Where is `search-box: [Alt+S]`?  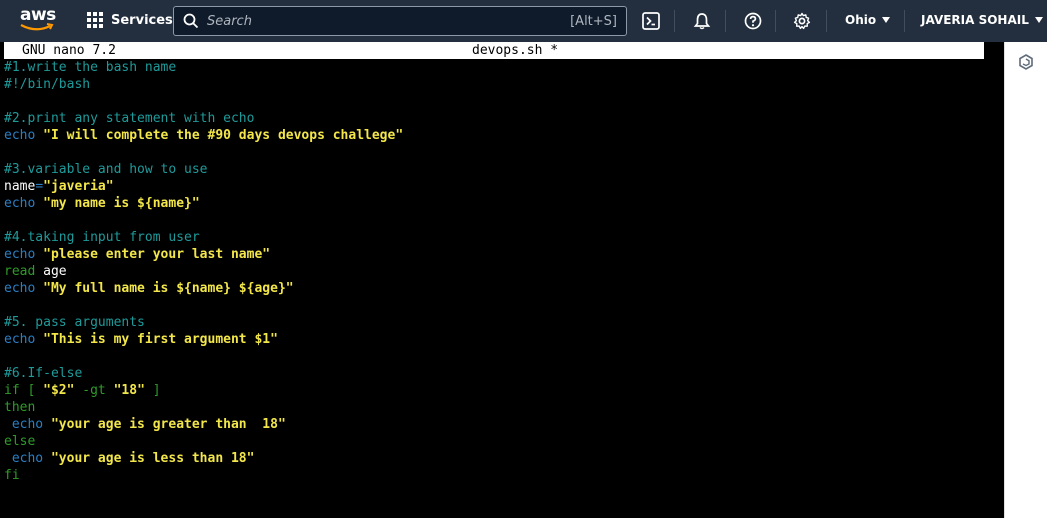 search-box: [Alt+S] is located at coordinates (400, 21).